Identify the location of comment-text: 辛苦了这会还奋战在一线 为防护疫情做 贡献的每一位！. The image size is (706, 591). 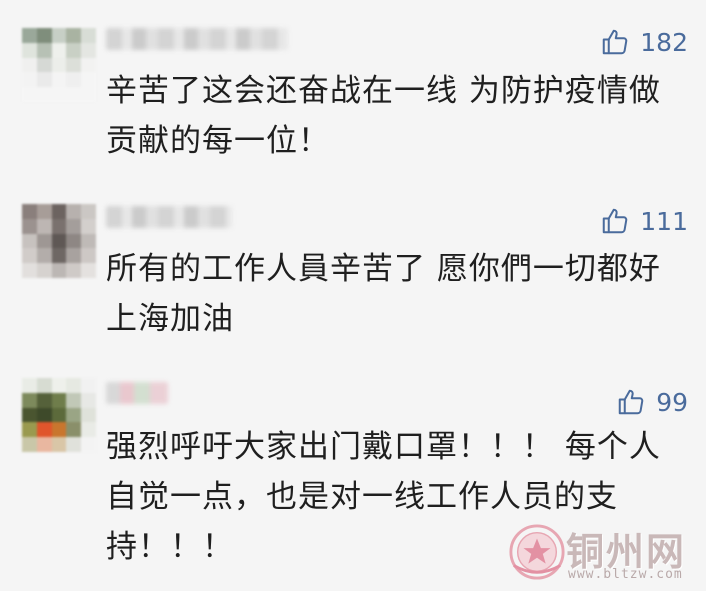
(396, 116).